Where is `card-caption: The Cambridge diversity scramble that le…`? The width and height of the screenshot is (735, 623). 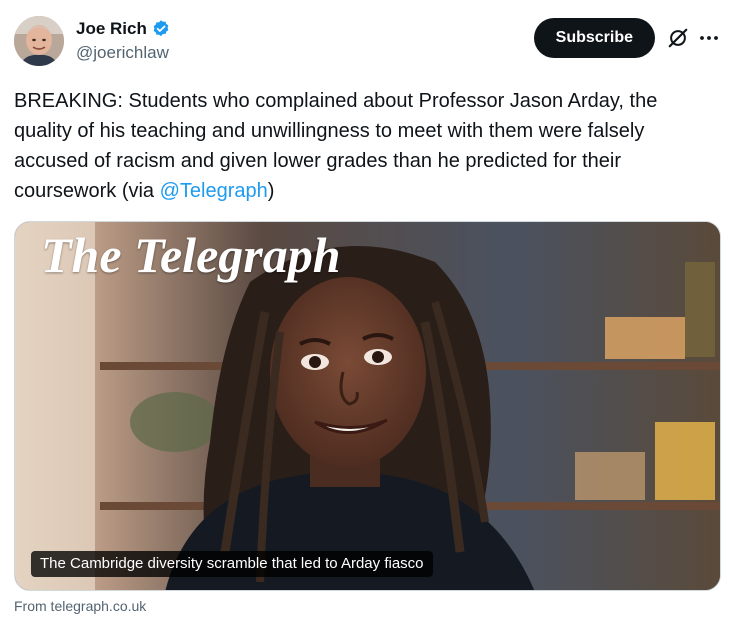 card-caption: The Cambridge diversity scramble that le… is located at coordinates (232, 564).